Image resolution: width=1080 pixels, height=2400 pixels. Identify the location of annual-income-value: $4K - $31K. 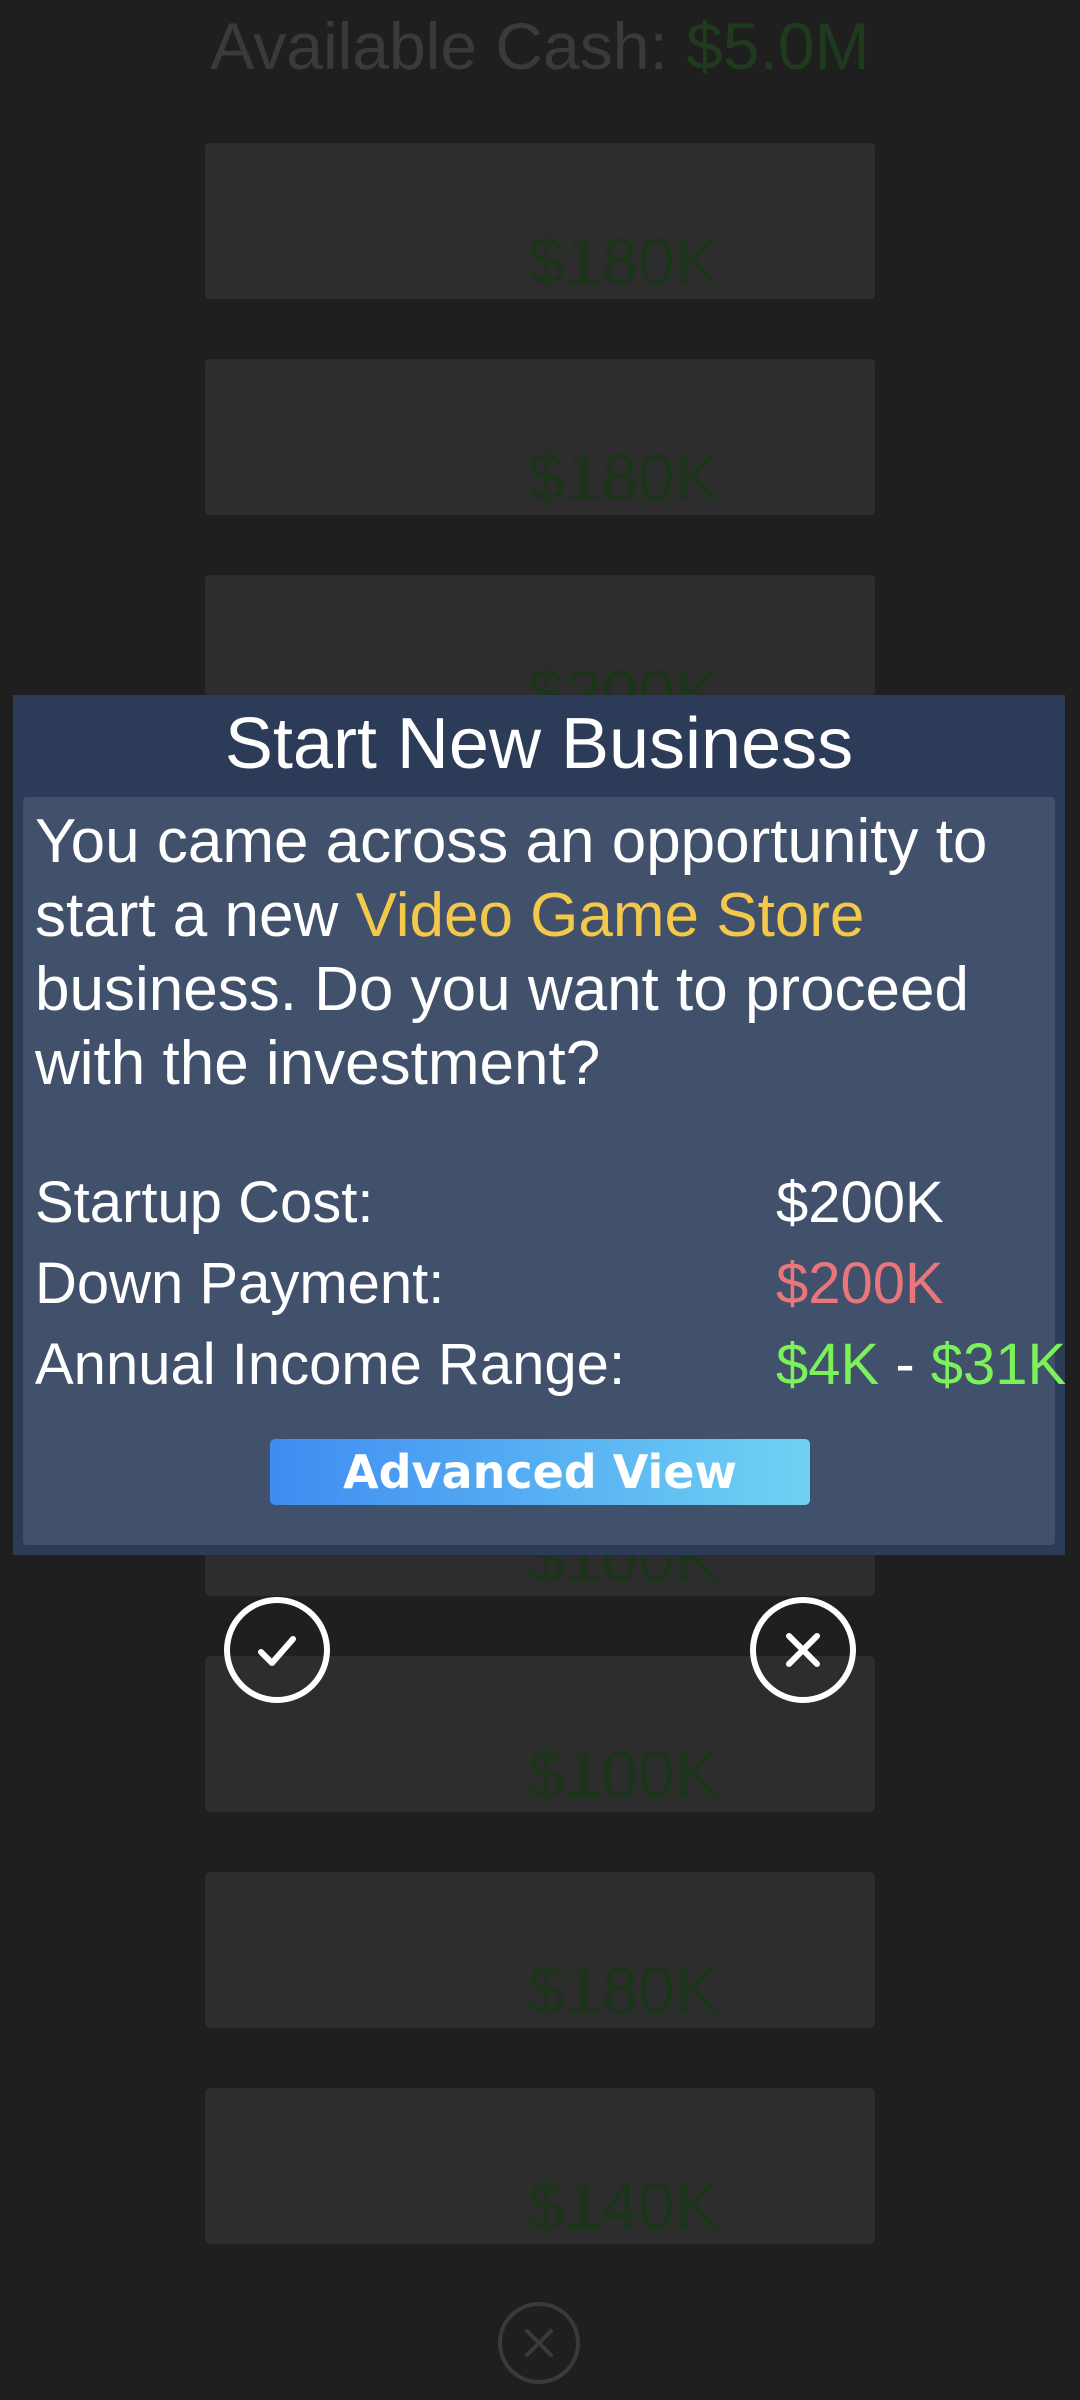
(921, 1364).